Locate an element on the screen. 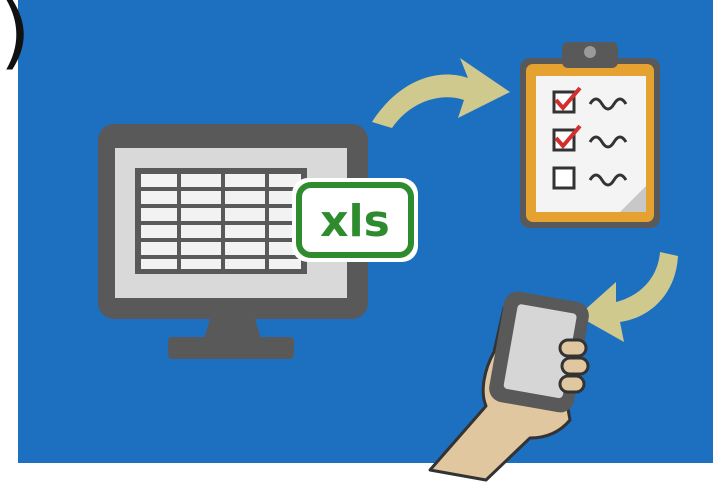 The width and height of the screenshot is (713, 486). spreadsheet-icon is located at coordinates (221, 221).